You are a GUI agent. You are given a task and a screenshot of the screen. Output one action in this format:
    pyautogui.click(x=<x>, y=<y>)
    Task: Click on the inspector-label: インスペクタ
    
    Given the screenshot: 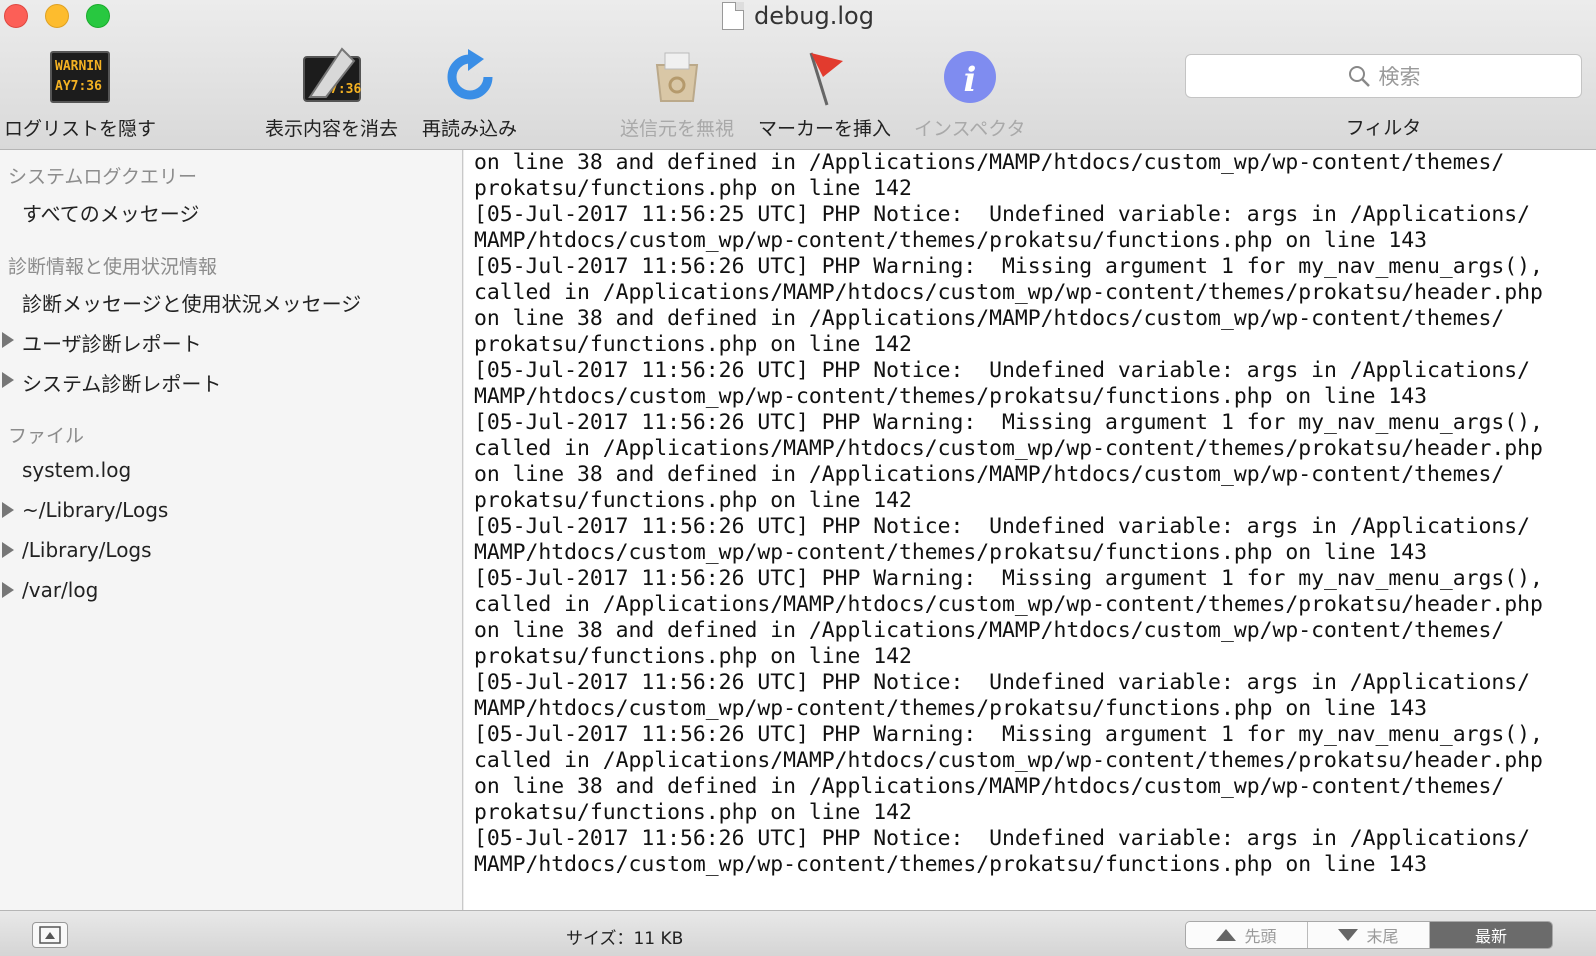 What is the action you would take?
    pyautogui.click(x=970, y=129)
    